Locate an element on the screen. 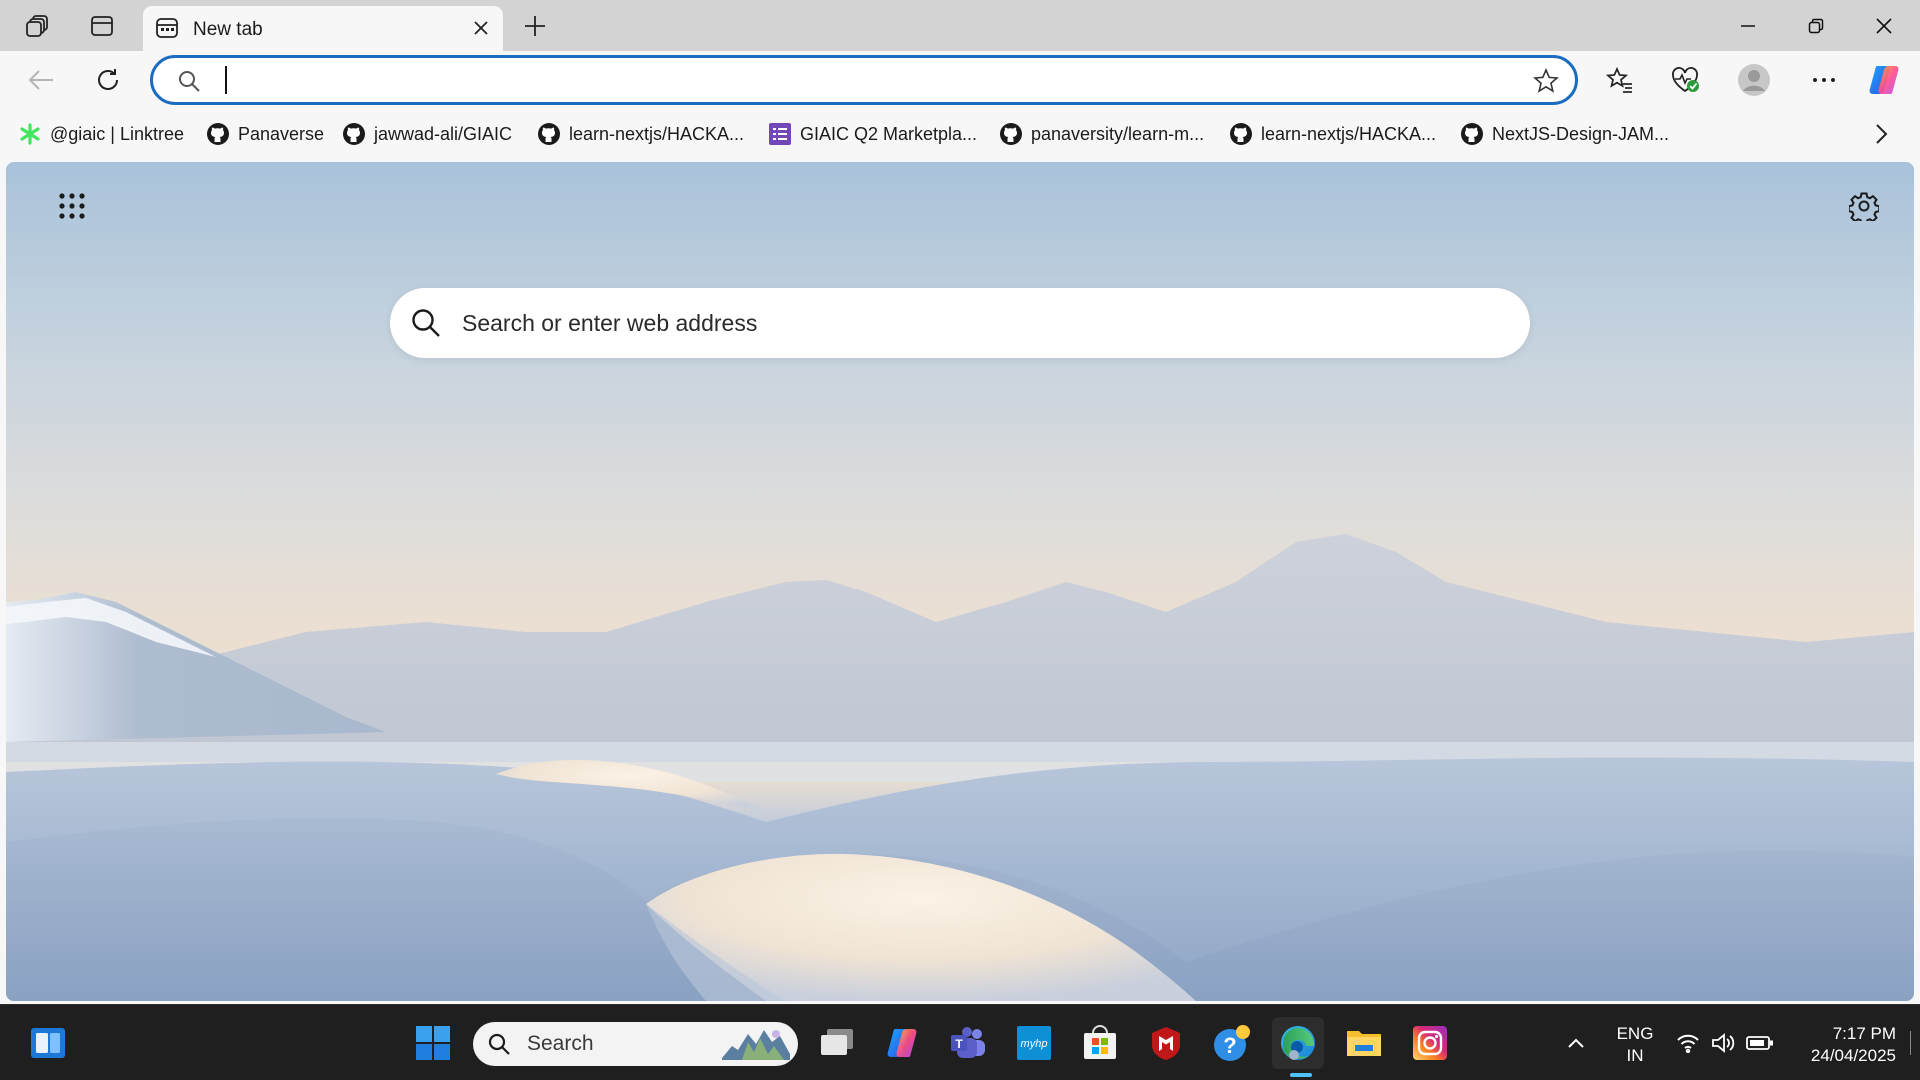 The width and height of the screenshot is (1920, 1080). microsoft-store-icon is located at coordinates (1100, 1043).